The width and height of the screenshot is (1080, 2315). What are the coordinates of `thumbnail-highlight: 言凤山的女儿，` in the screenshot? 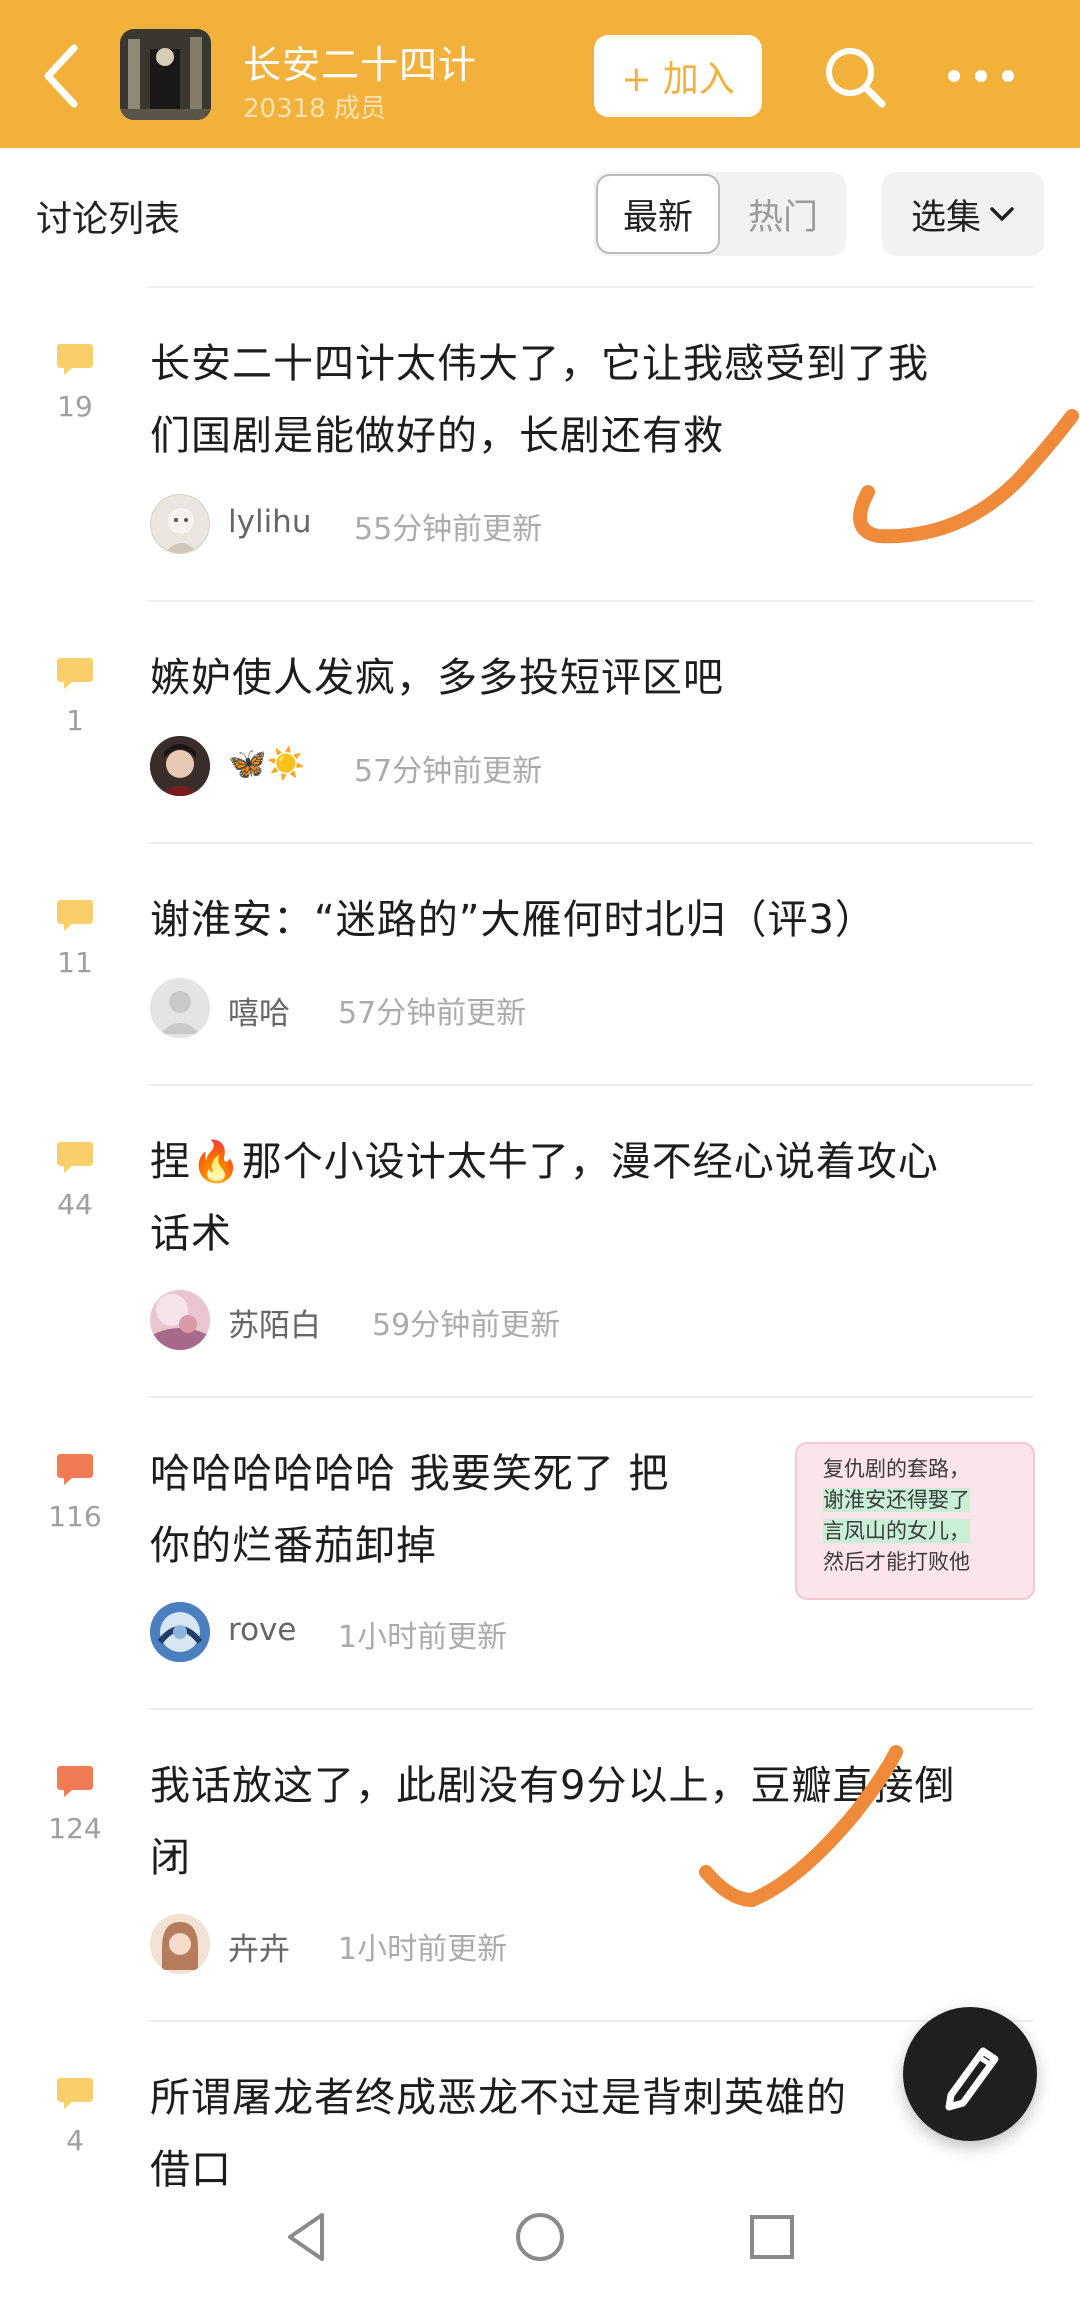 It's located at (896, 1531).